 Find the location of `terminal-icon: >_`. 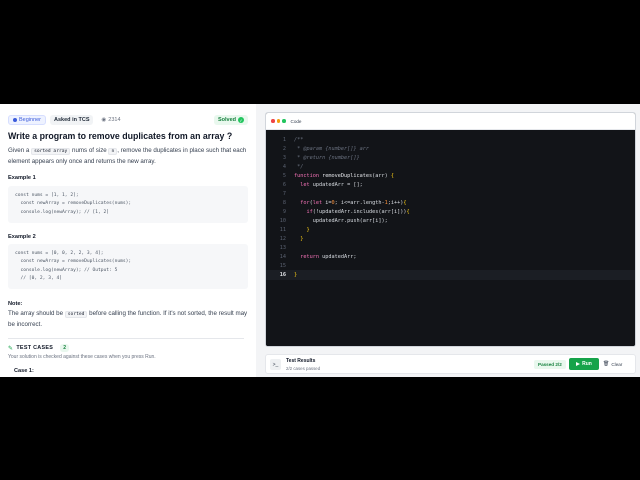

terminal-icon: >_ is located at coordinates (275, 364).